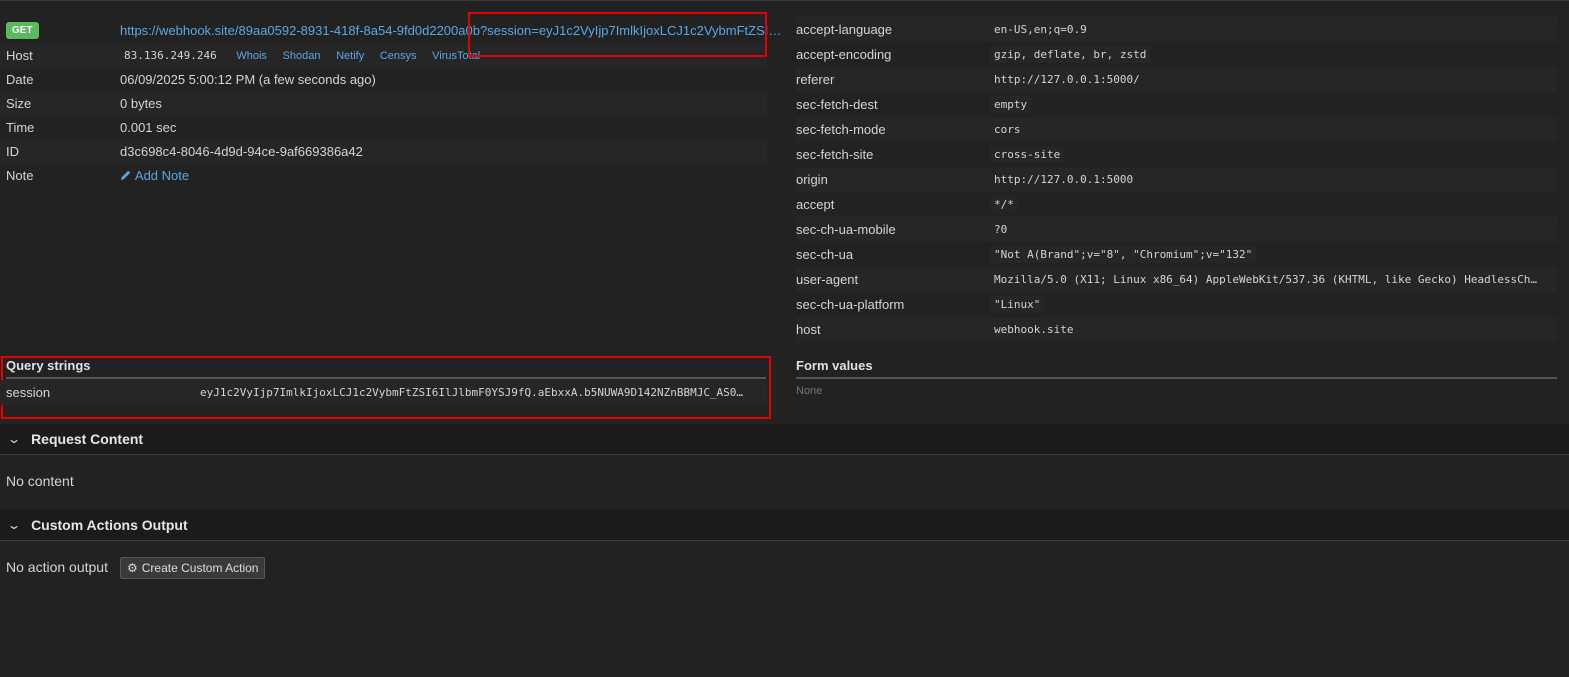 The height and width of the screenshot is (677, 1569). I want to click on custom-actions-title: Custom Actions Output, so click(109, 525).